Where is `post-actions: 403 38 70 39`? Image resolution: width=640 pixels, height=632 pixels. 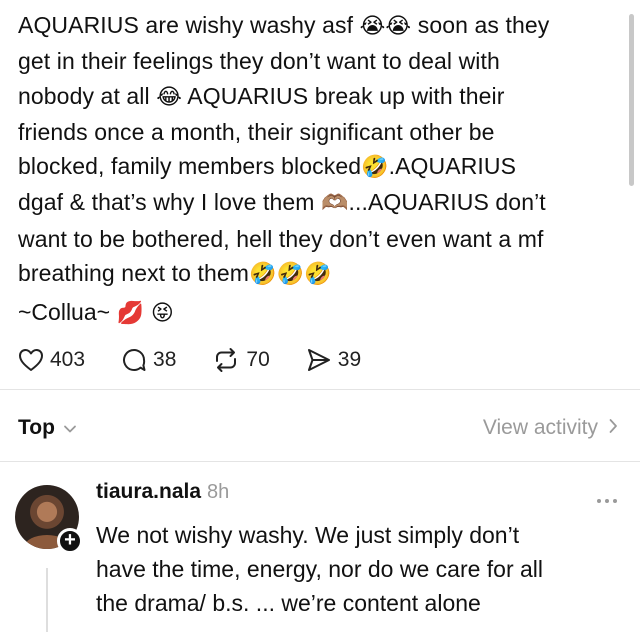 post-actions: 403 38 70 39 is located at coordinates (207, 360).